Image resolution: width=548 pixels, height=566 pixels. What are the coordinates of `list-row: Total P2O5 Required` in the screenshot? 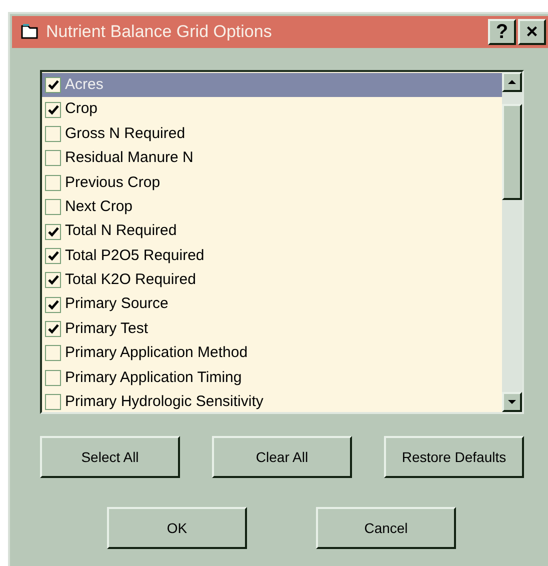 It's located at (272, 256).